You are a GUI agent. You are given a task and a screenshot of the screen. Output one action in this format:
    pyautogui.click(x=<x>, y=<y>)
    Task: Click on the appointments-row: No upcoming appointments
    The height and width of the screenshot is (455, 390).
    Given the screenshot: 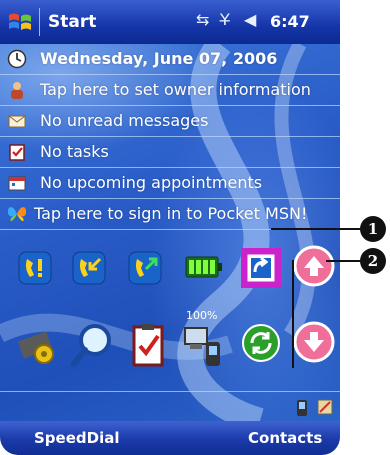 What is the action you would take?
    pyautogui.click(x=170, y=183)
    